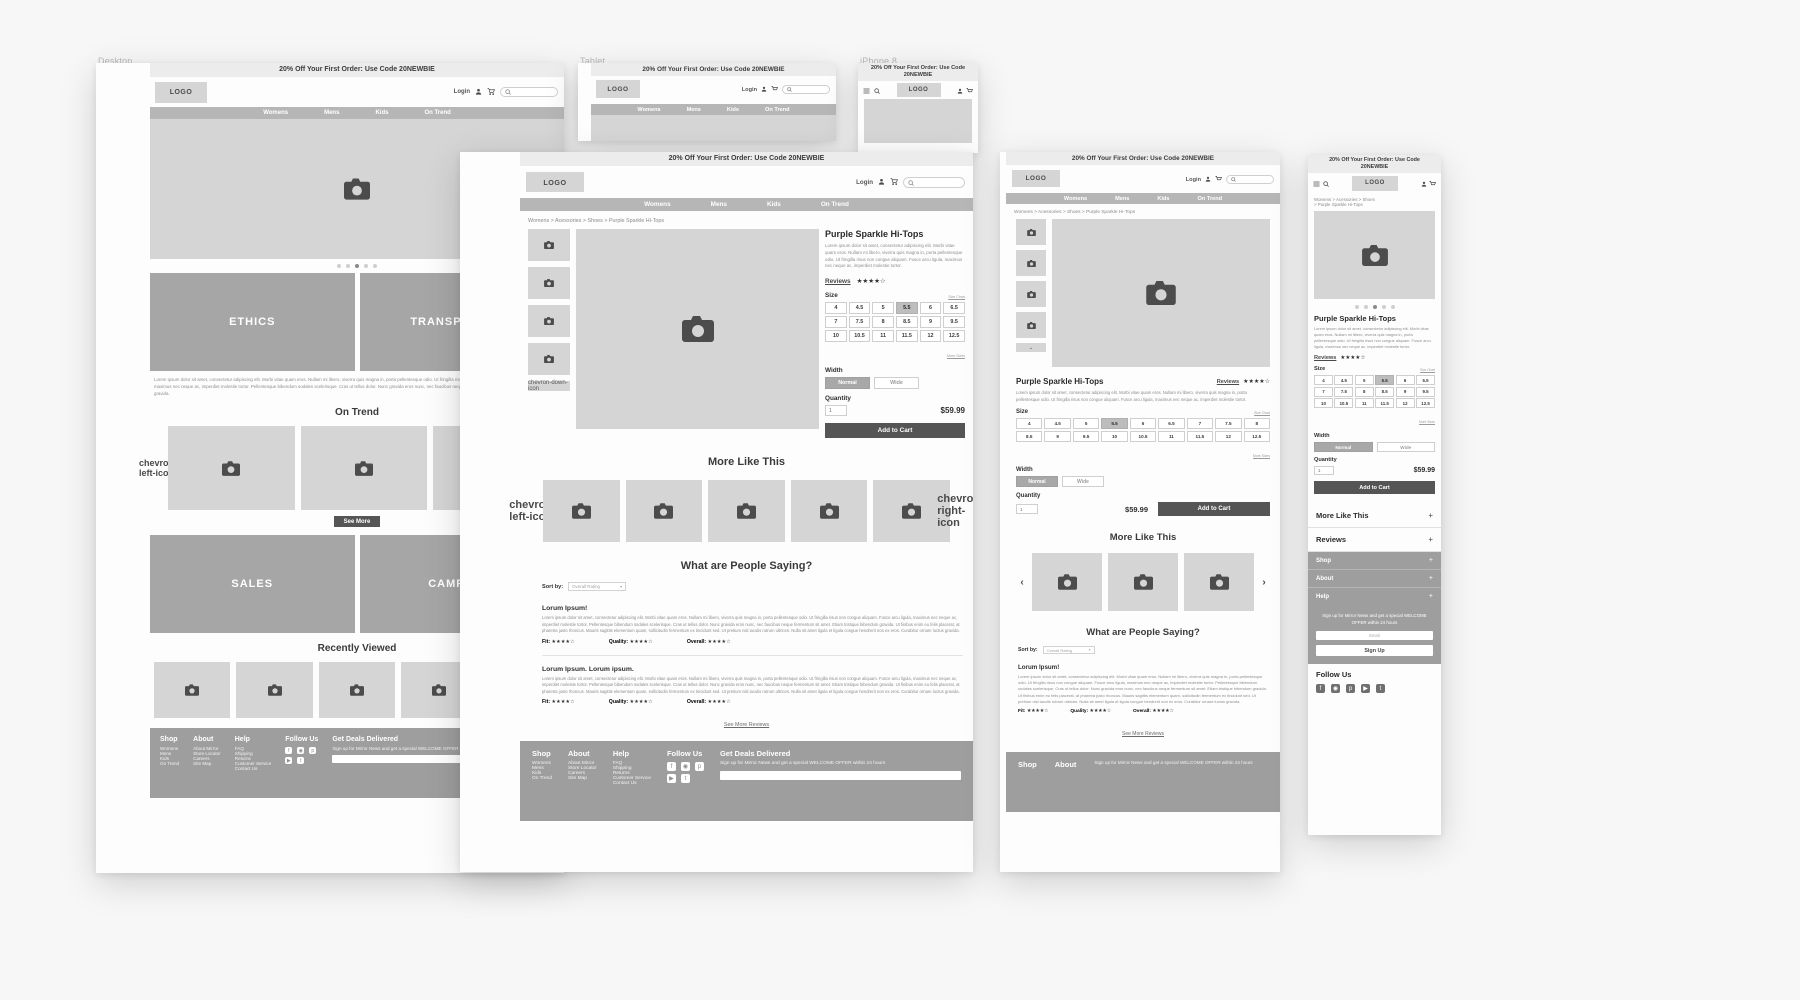  I want to click on sort-select: Overall Rating ▾, so click(597, 587).